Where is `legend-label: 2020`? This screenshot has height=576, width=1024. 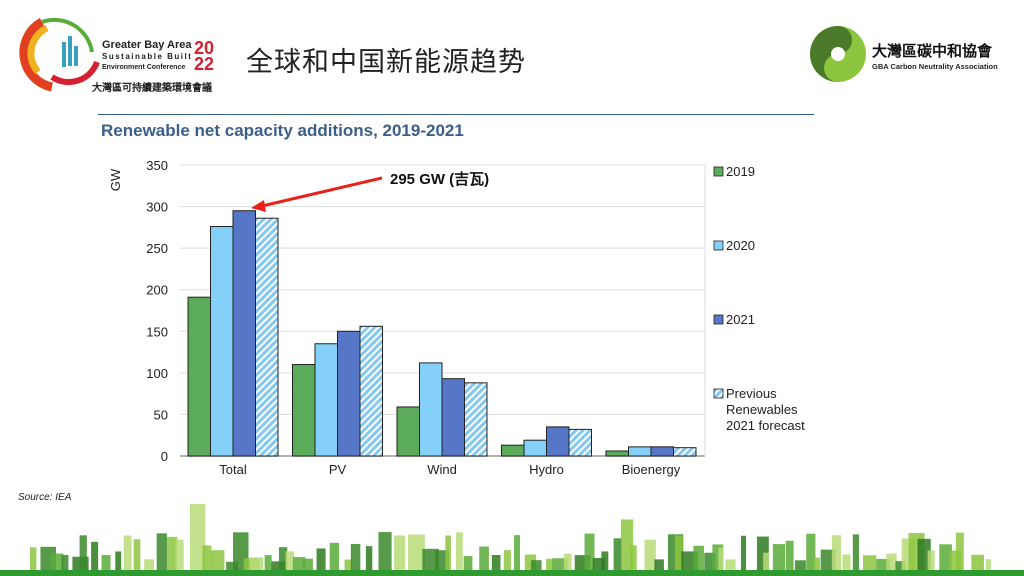 legend-label: 2020 is located at coordinates (740, 245).